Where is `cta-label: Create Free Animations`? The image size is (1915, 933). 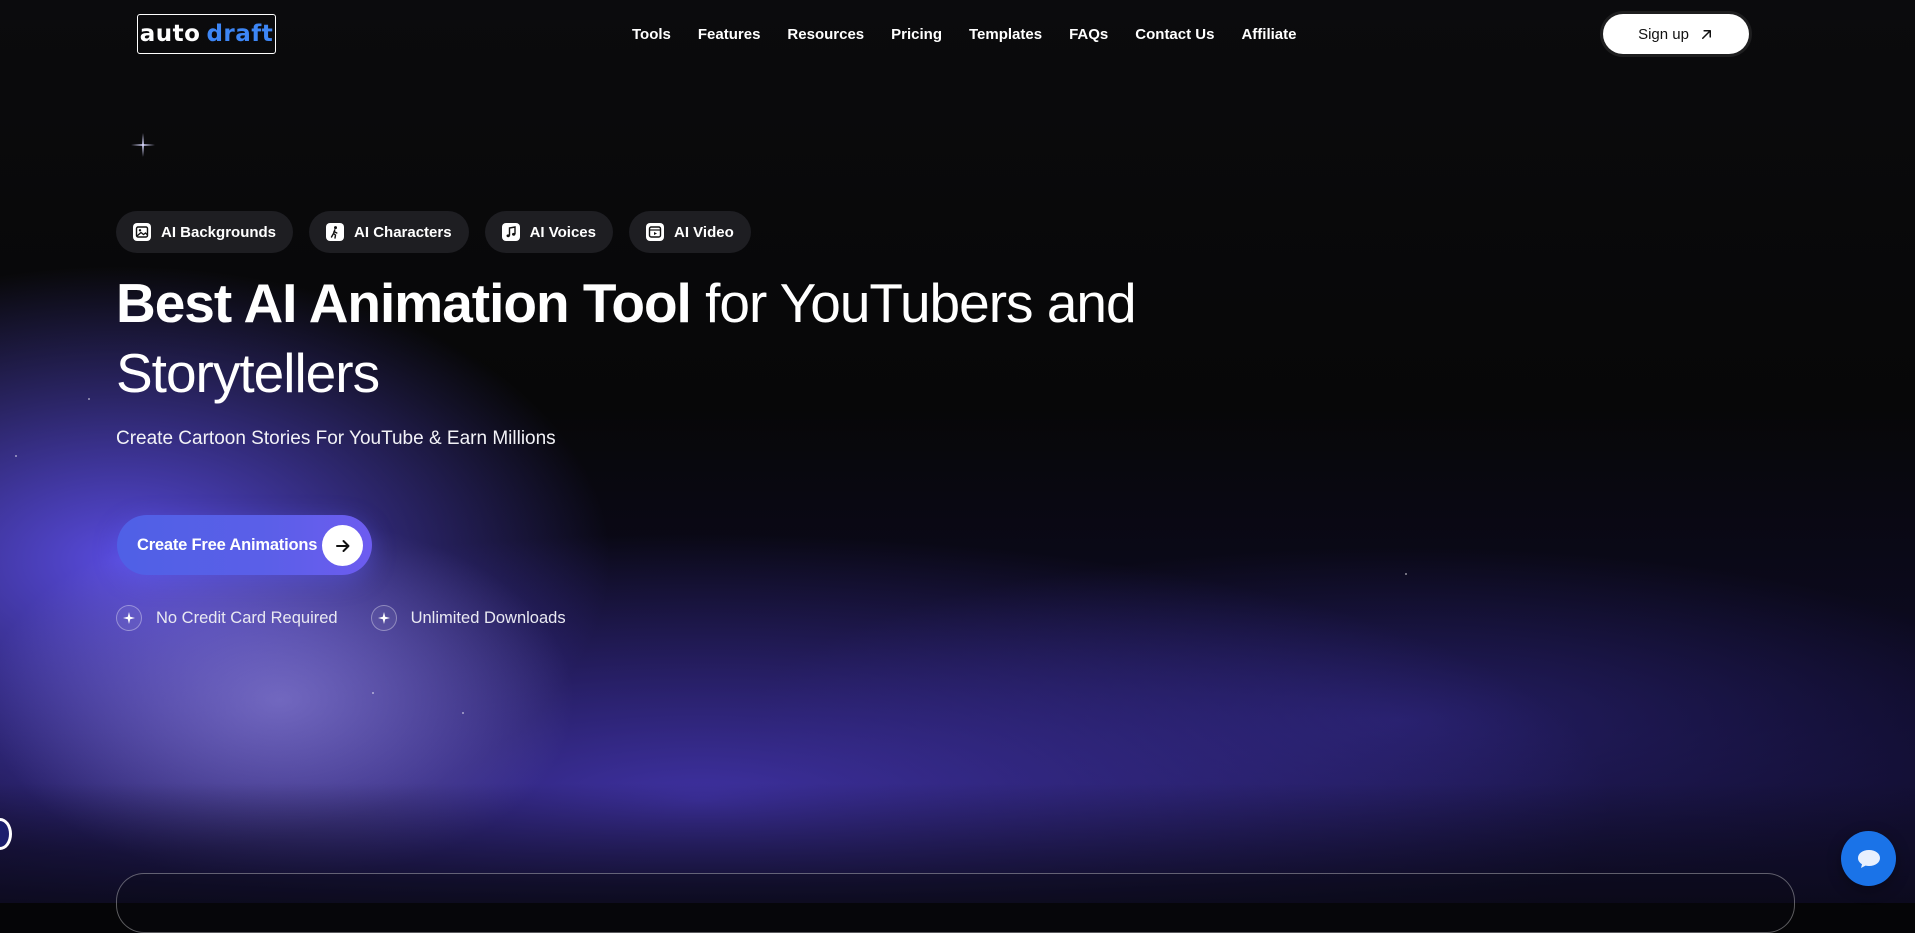
cta-label: Create Free Animations is located at coordinates (227, 544).